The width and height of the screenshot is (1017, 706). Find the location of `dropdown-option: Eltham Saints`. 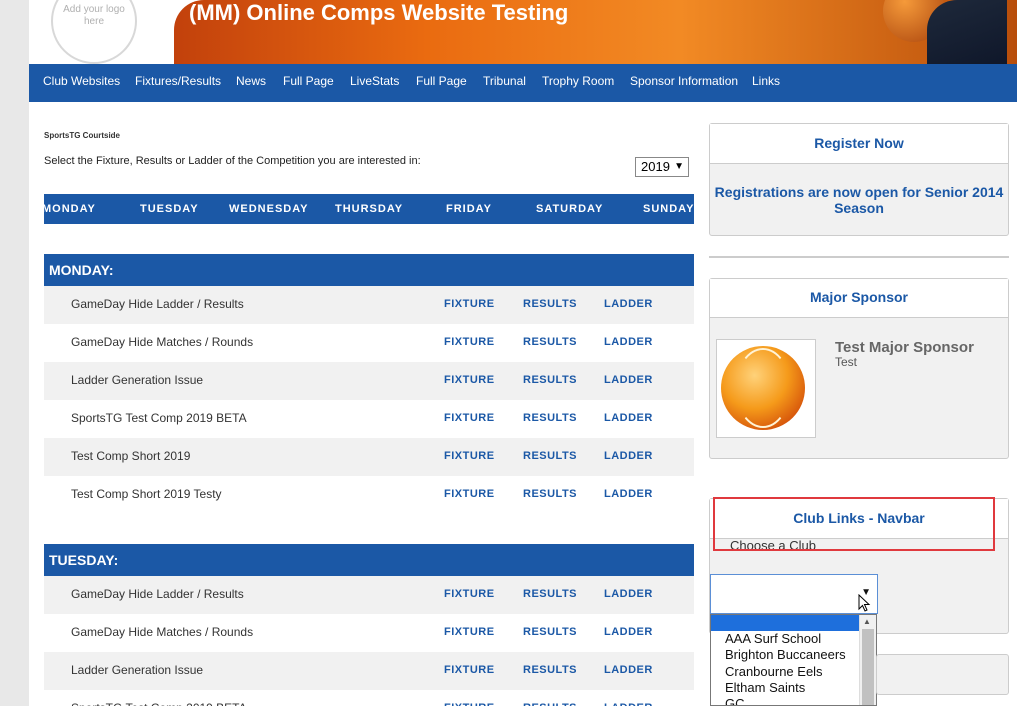

dropdown-option: Eltham Saints is located at coordinates (765, 687).